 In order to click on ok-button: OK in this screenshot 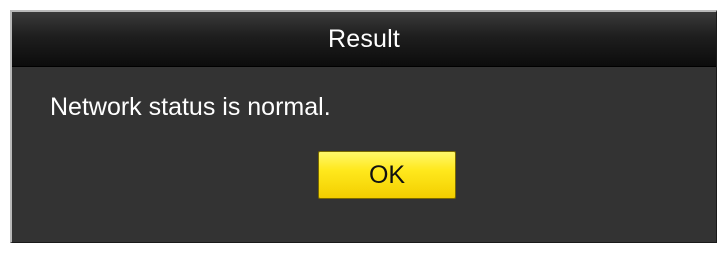, I will do `click(387, 175)`.